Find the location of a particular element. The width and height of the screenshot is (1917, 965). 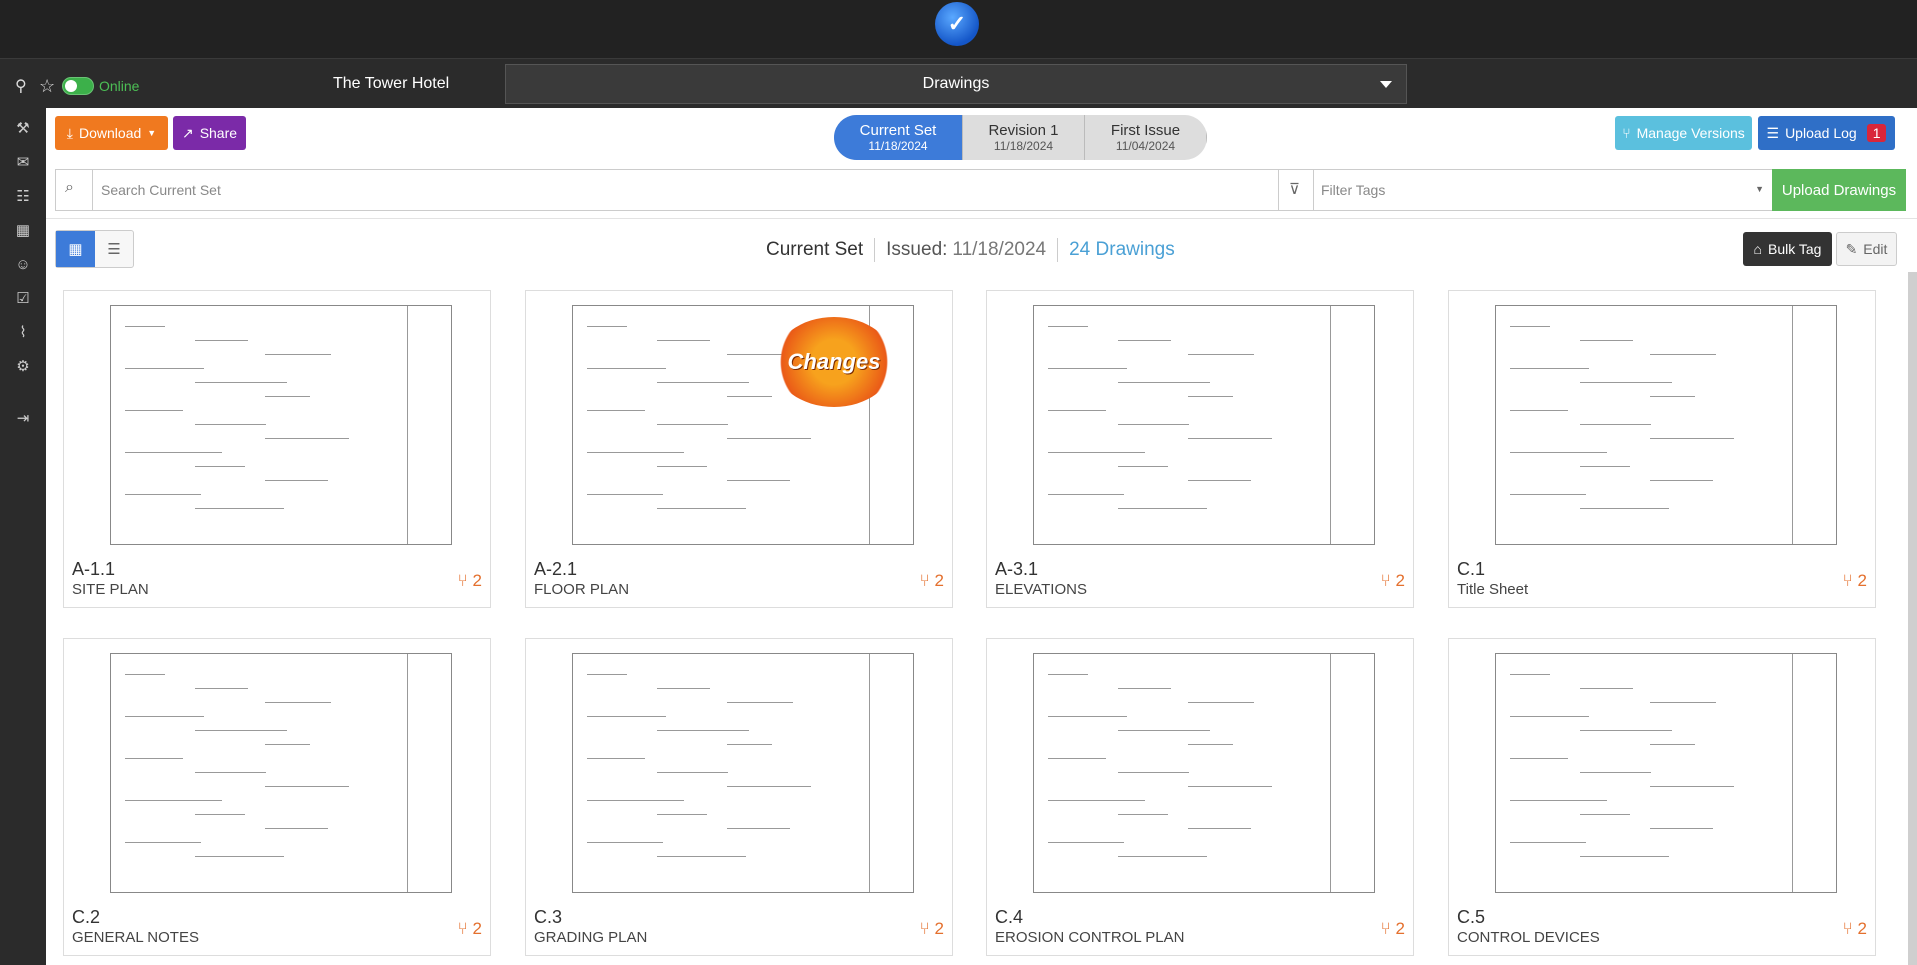

upload-log-button: ☰ Upload Log 1 is located at coordinates (1826, 133).